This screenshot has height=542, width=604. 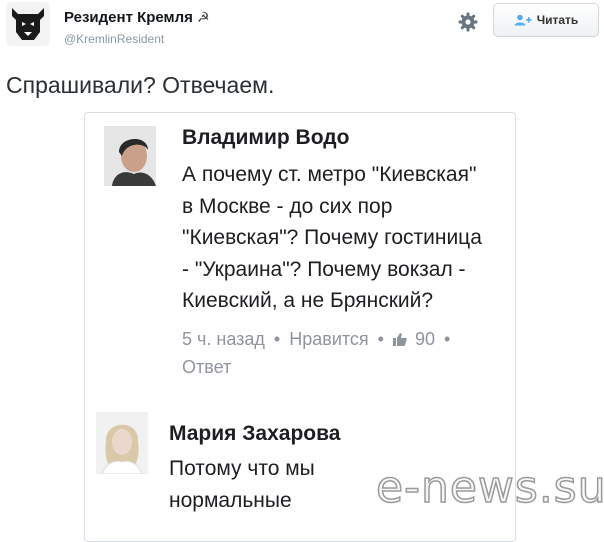 I want to click on hammer-sickle-icon: ☭, so click(x=203, y=17).